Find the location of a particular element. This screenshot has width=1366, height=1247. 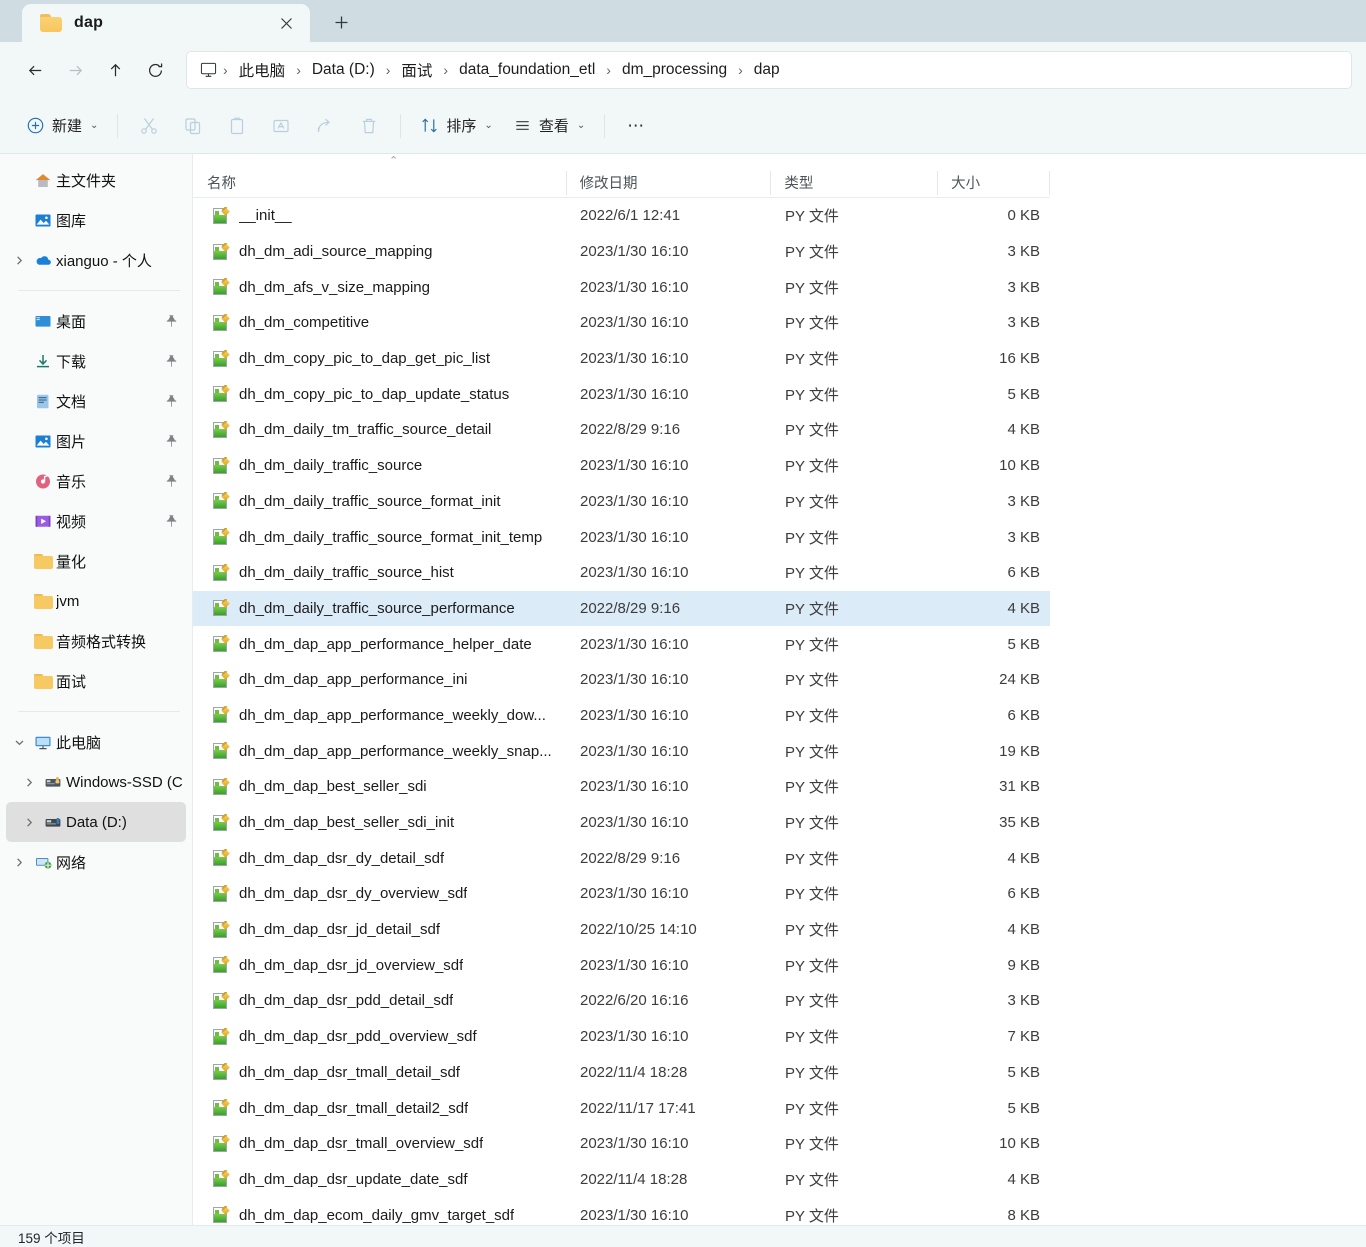

new-button: 新建 ⌄ is located at coordinates (62, 126).